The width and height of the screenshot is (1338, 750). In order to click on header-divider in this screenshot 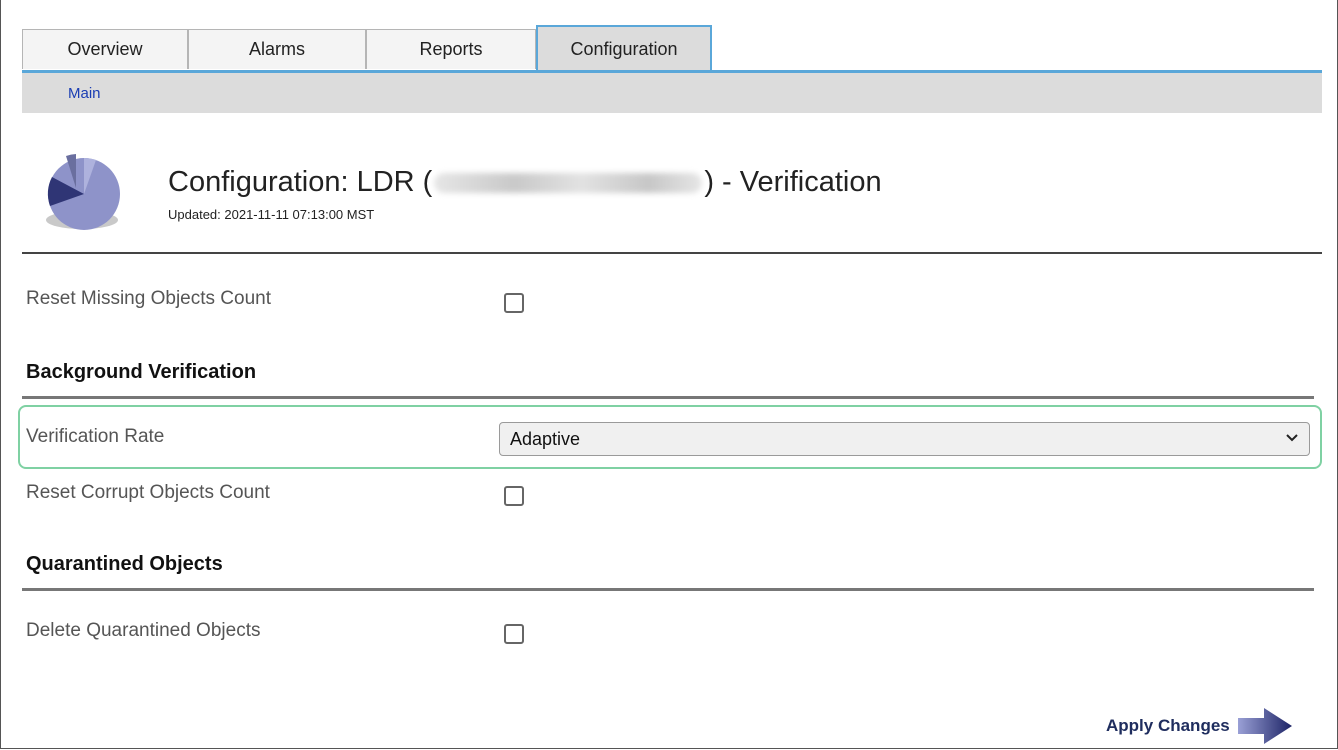, I will do `click(672, 253)`.